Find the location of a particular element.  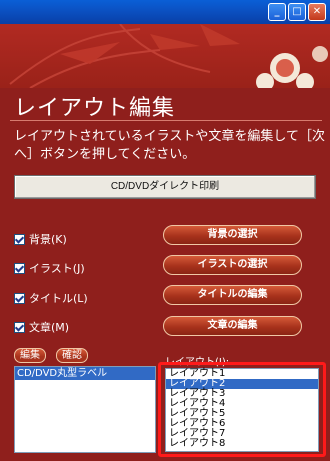

window-titlebar: _ □ ✕ is located at coordinates (165, 12).